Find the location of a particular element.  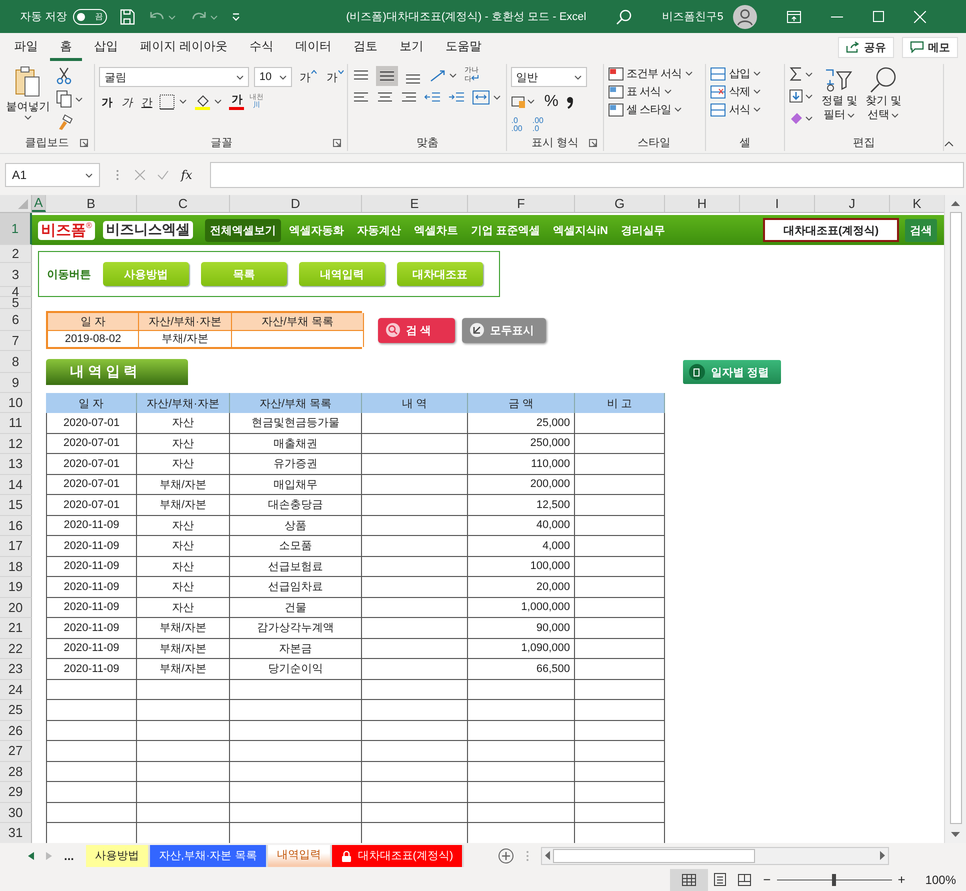

row-header: 24 is located at coordinates (16, 690).